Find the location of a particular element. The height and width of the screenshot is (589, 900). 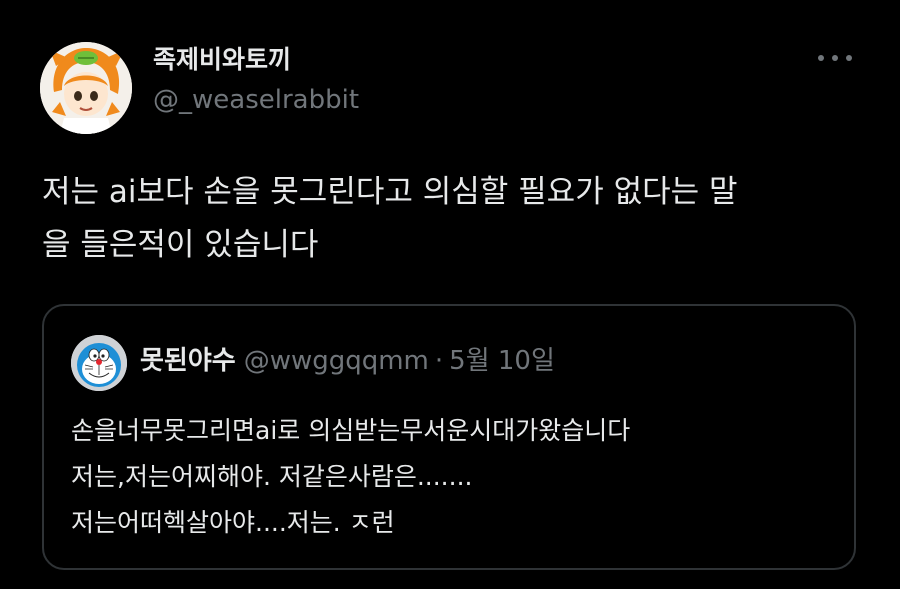

author-handle: @_weaselrabbit is located at coordinates (256, 100).